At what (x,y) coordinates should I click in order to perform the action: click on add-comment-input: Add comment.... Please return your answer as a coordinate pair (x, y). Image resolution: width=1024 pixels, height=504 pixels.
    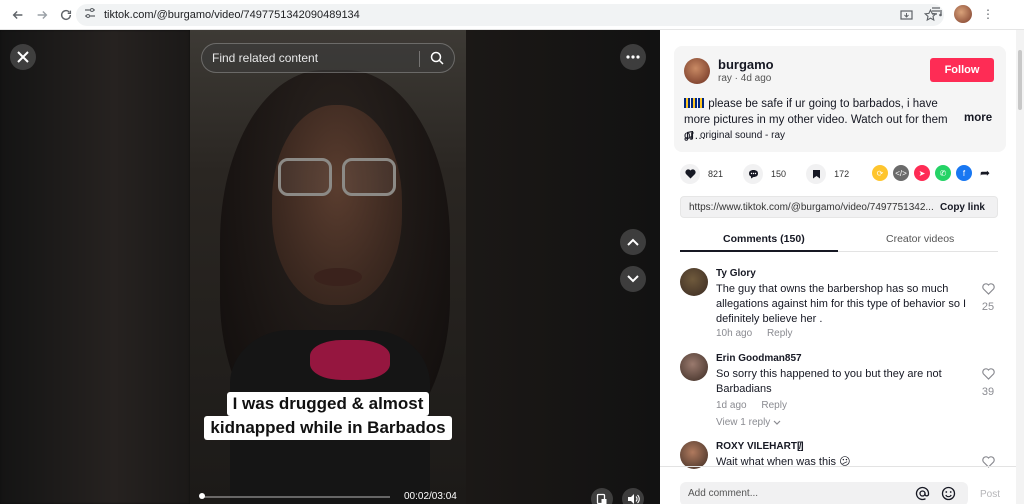
    Looking at the image, I should click on (824, 493).